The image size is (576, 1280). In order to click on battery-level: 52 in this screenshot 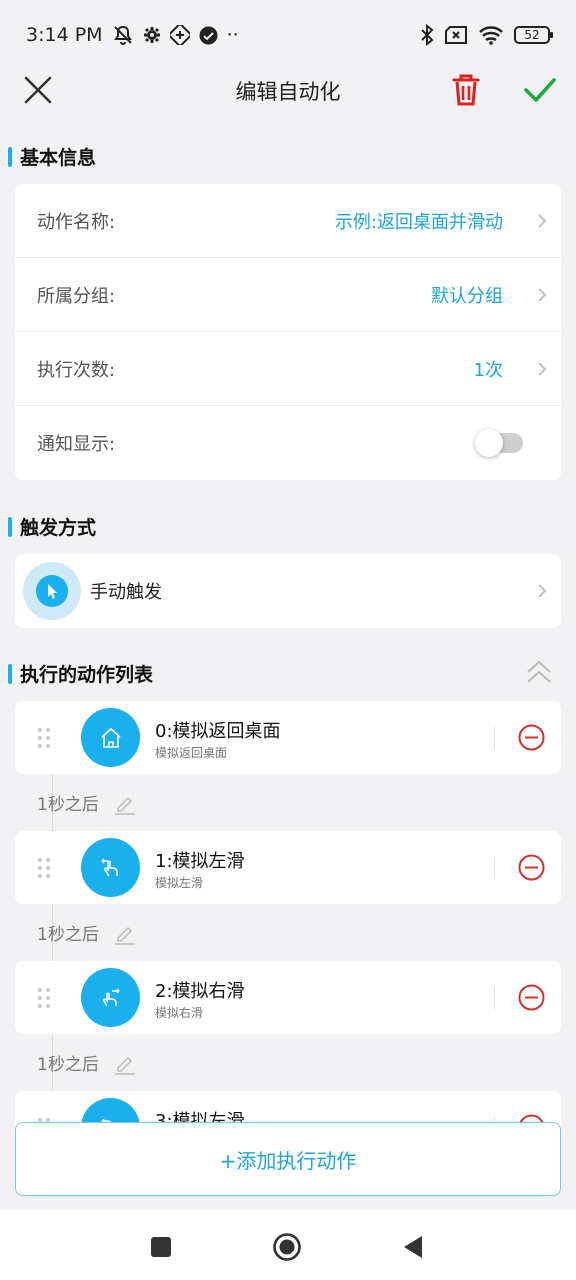, I will do `click(532, 35)`.